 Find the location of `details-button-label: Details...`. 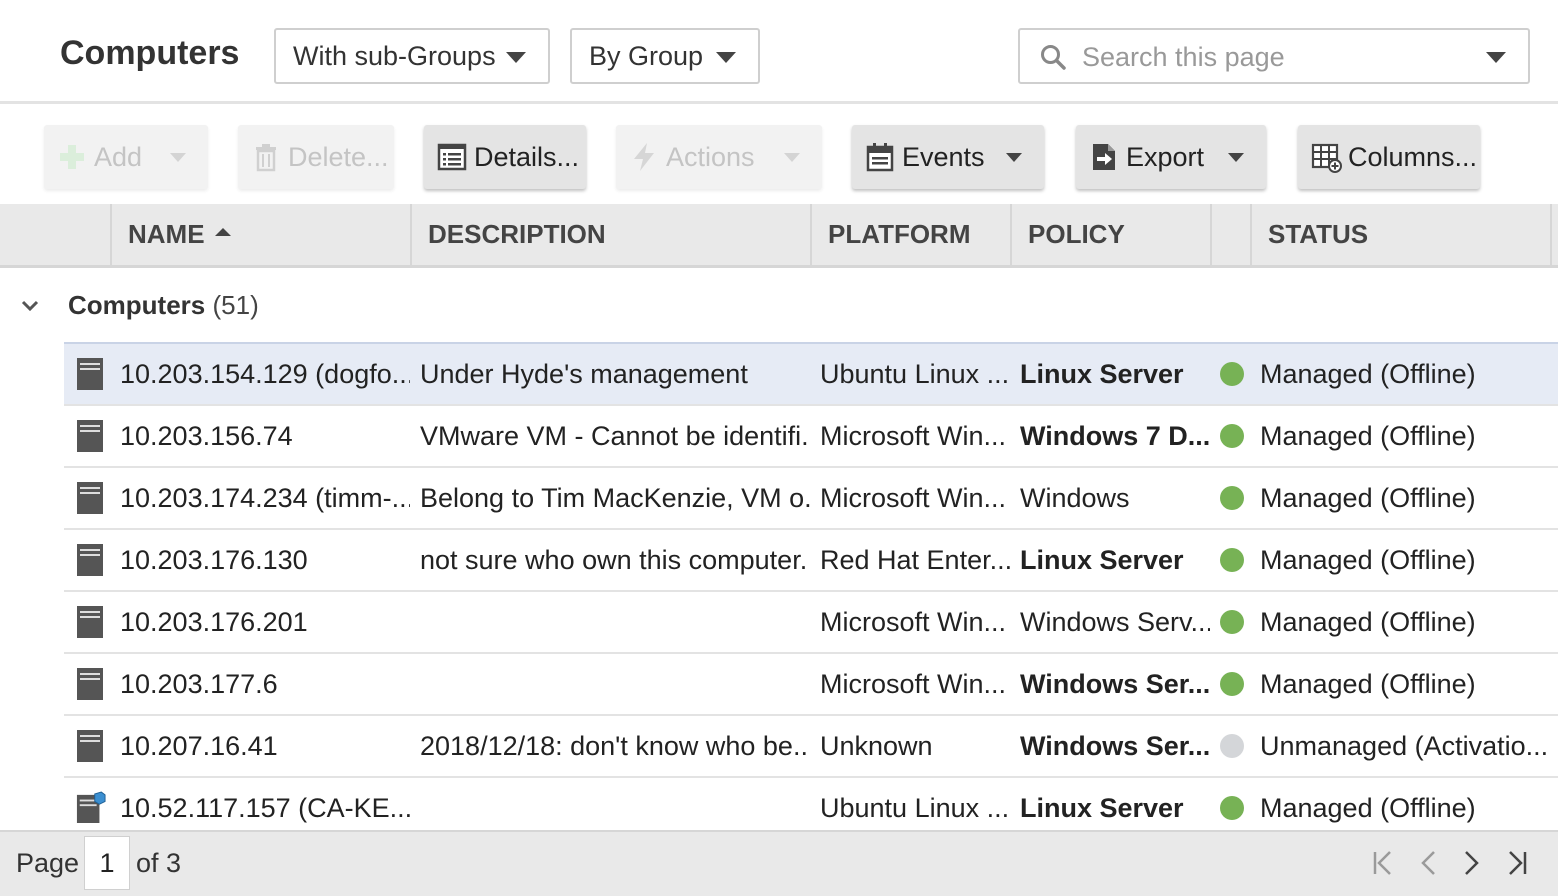

details-button-label: Details... is located at coordinates (527, 156).